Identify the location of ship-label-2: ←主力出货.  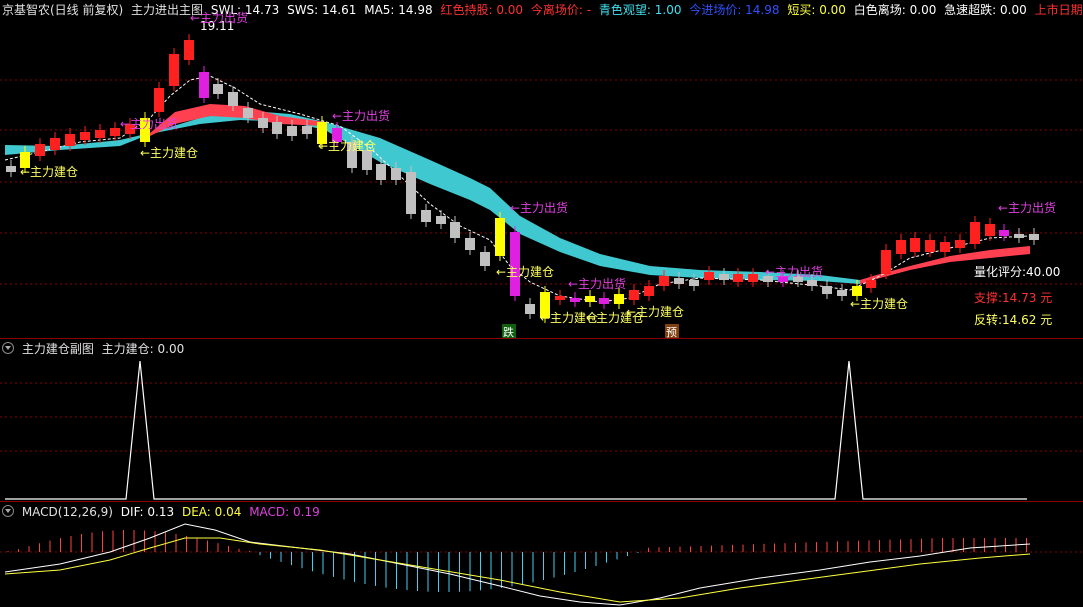
(361, 115).